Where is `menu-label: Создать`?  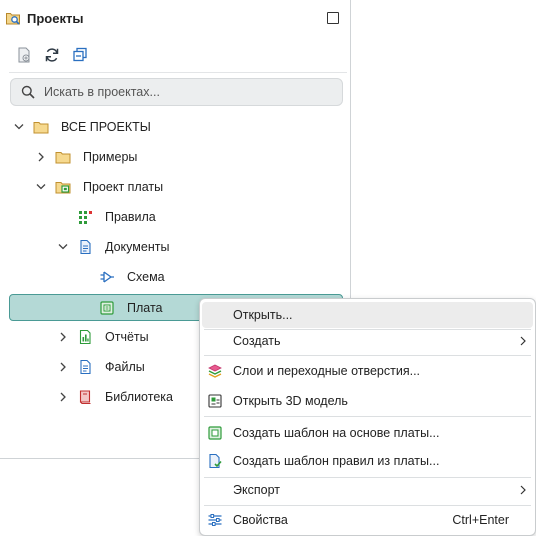
menu-label: Создать is located at coordinates (257, 341).